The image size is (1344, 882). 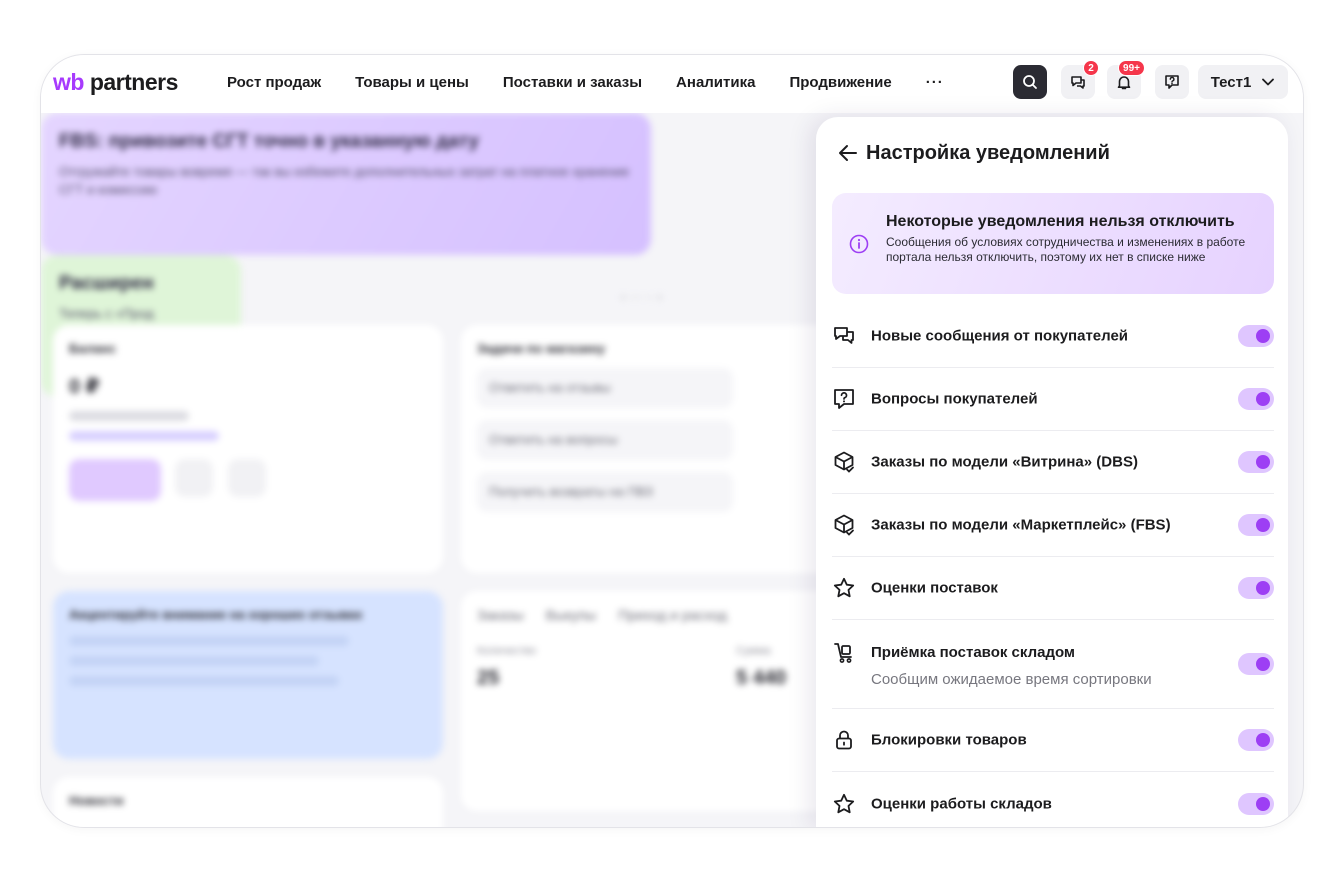 What do you see at coordinates (93, 348) in the screenshot?
I see `balance-title: Баланс` at bounding box center [93, 348].